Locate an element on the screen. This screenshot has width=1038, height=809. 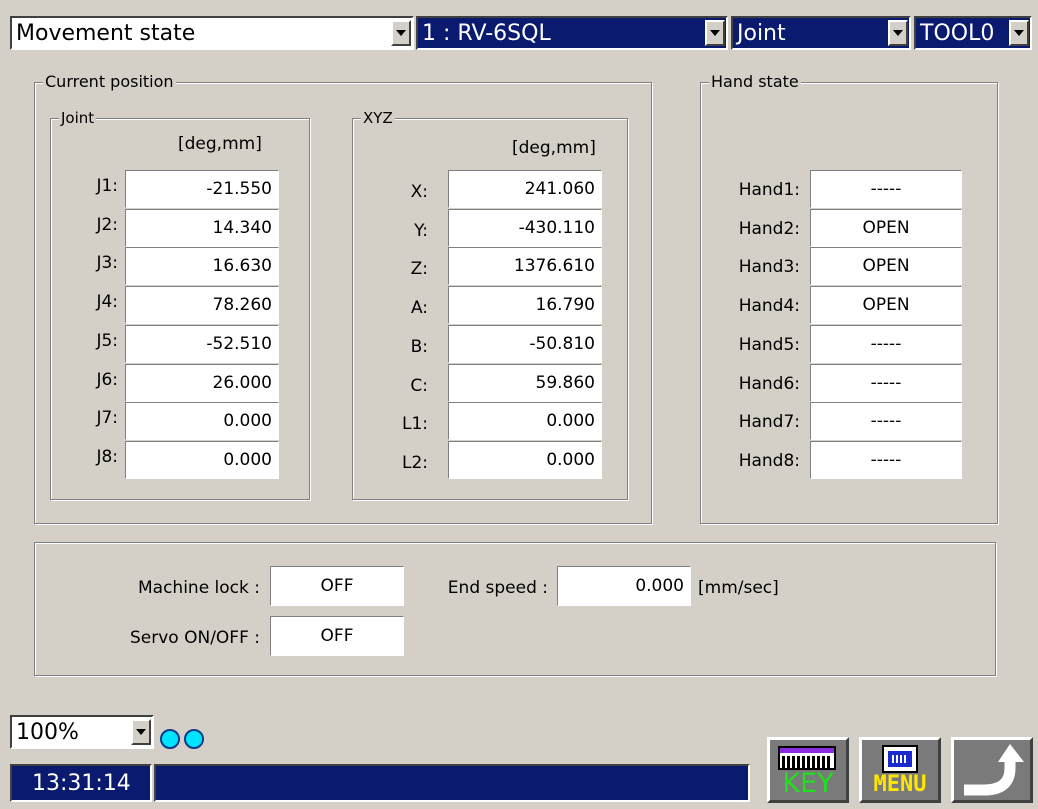
xyz-row-label: L2: is located at coordinates (414, 462).